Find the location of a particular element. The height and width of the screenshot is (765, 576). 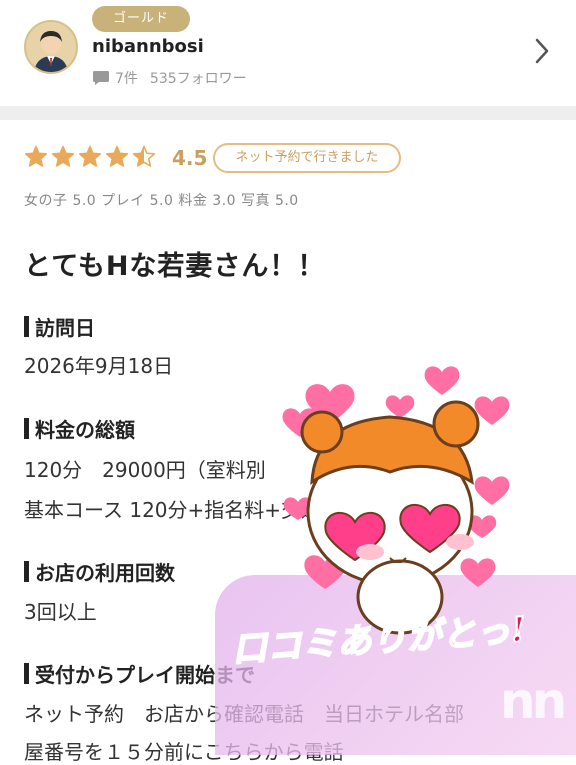

sub-scores: 女の子 5.0 プレイ 5.0 料金 3.0 写真 5.0 is located at coordinates (161, 201).